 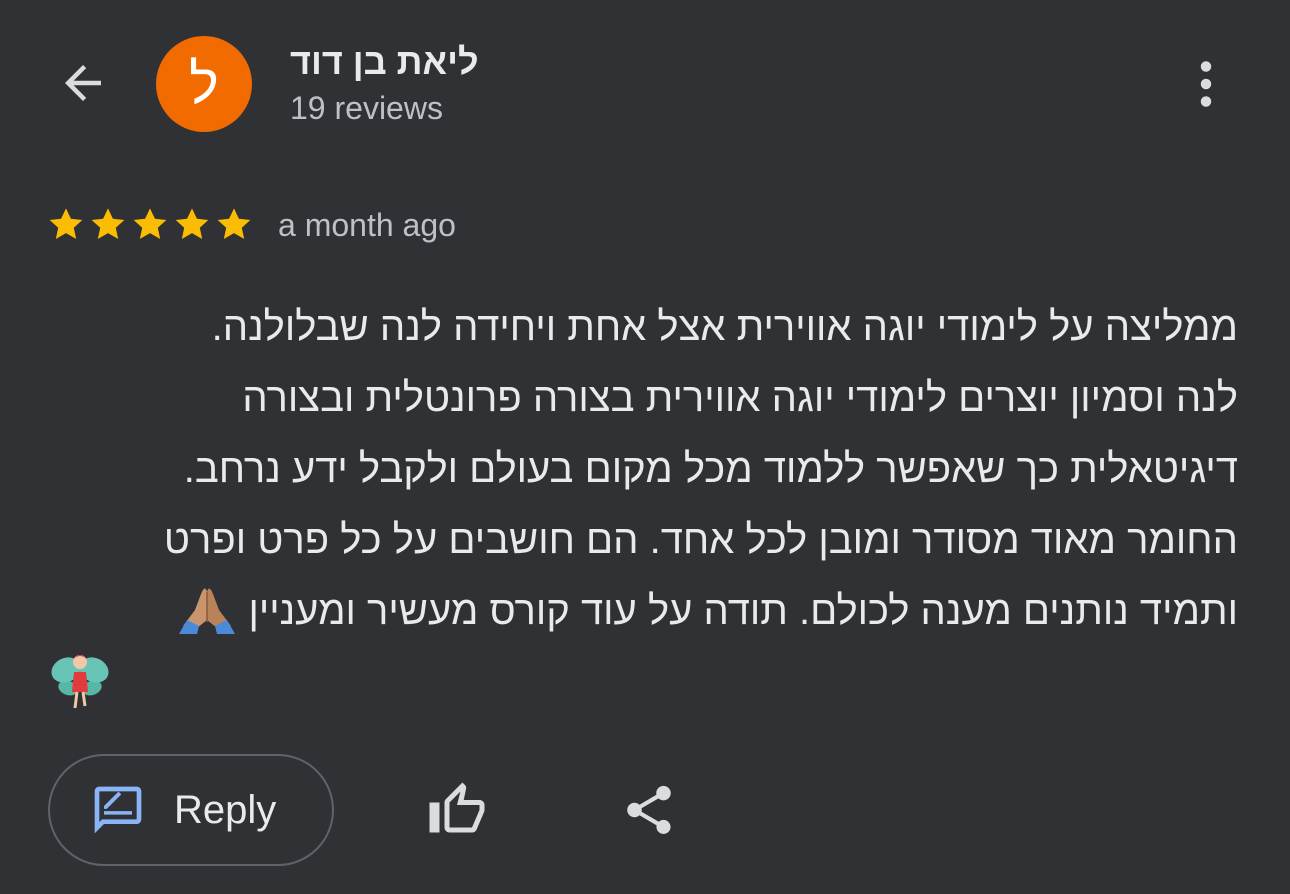 I want to click on share-button, so click(x=649, y=810).